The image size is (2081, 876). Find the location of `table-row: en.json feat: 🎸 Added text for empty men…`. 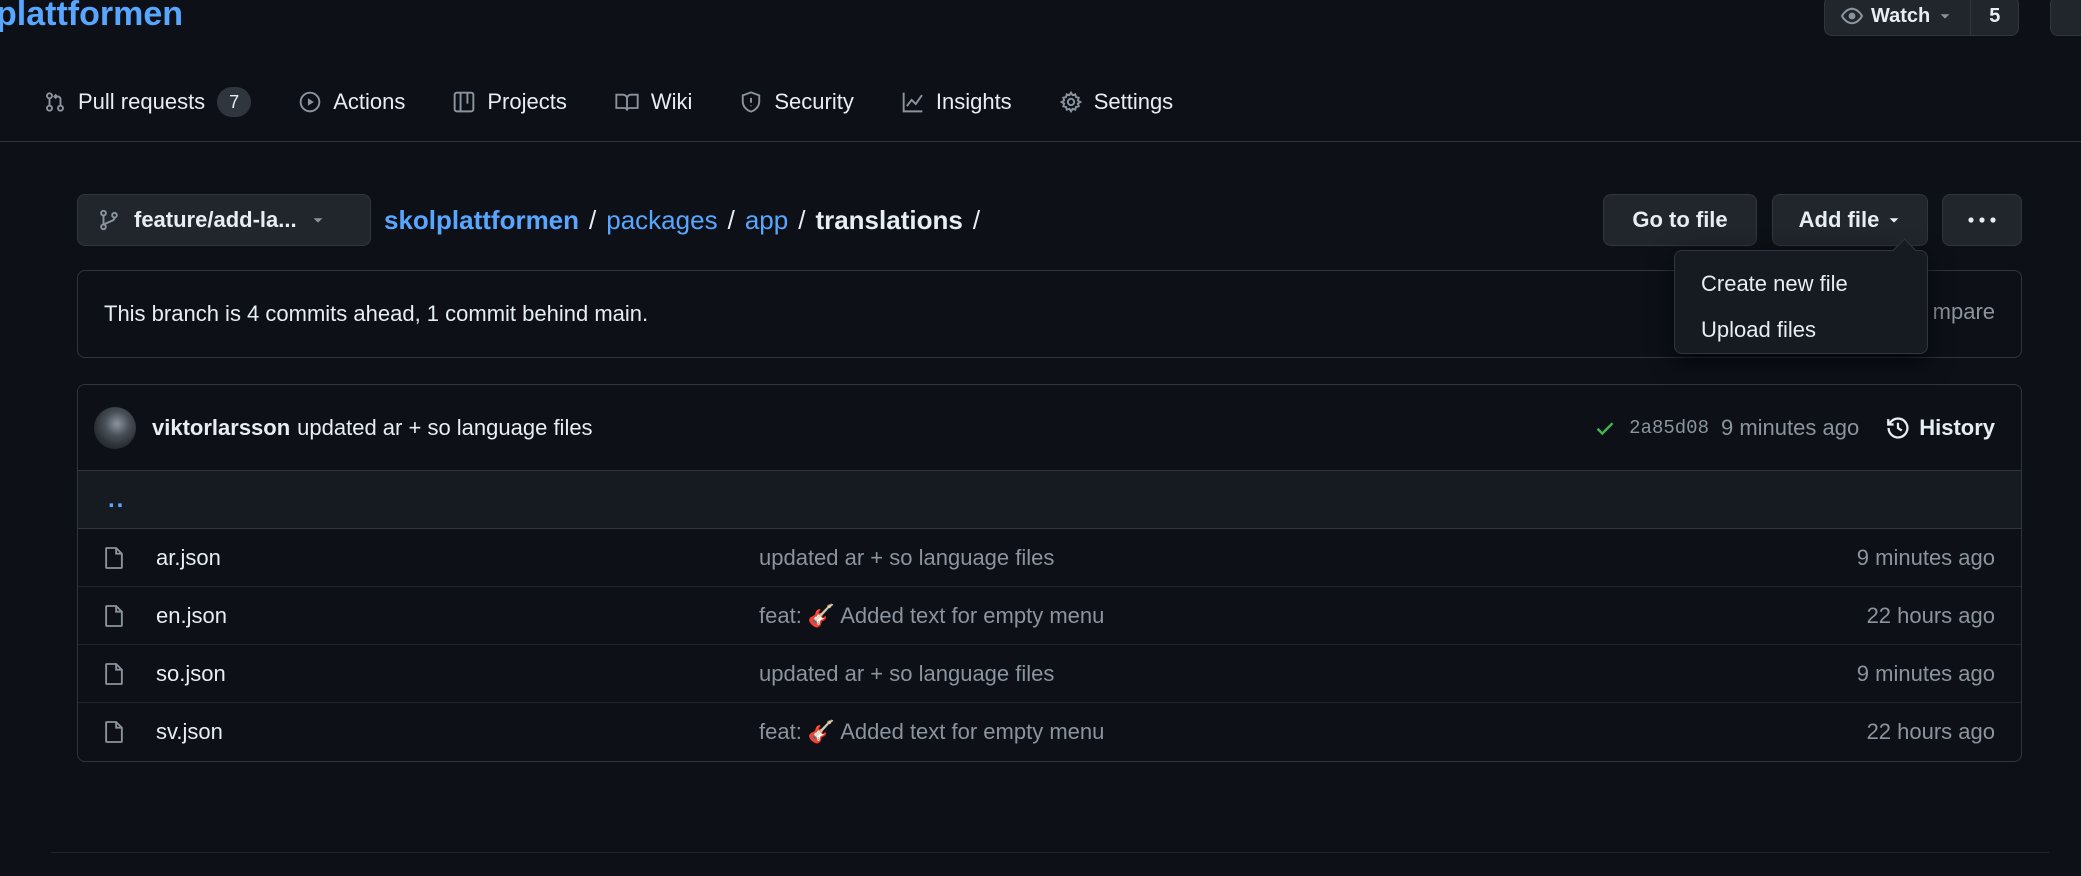

table-row: en.json feat: 🎸 Added text for empty men… is located at coordinates (1049, 616).